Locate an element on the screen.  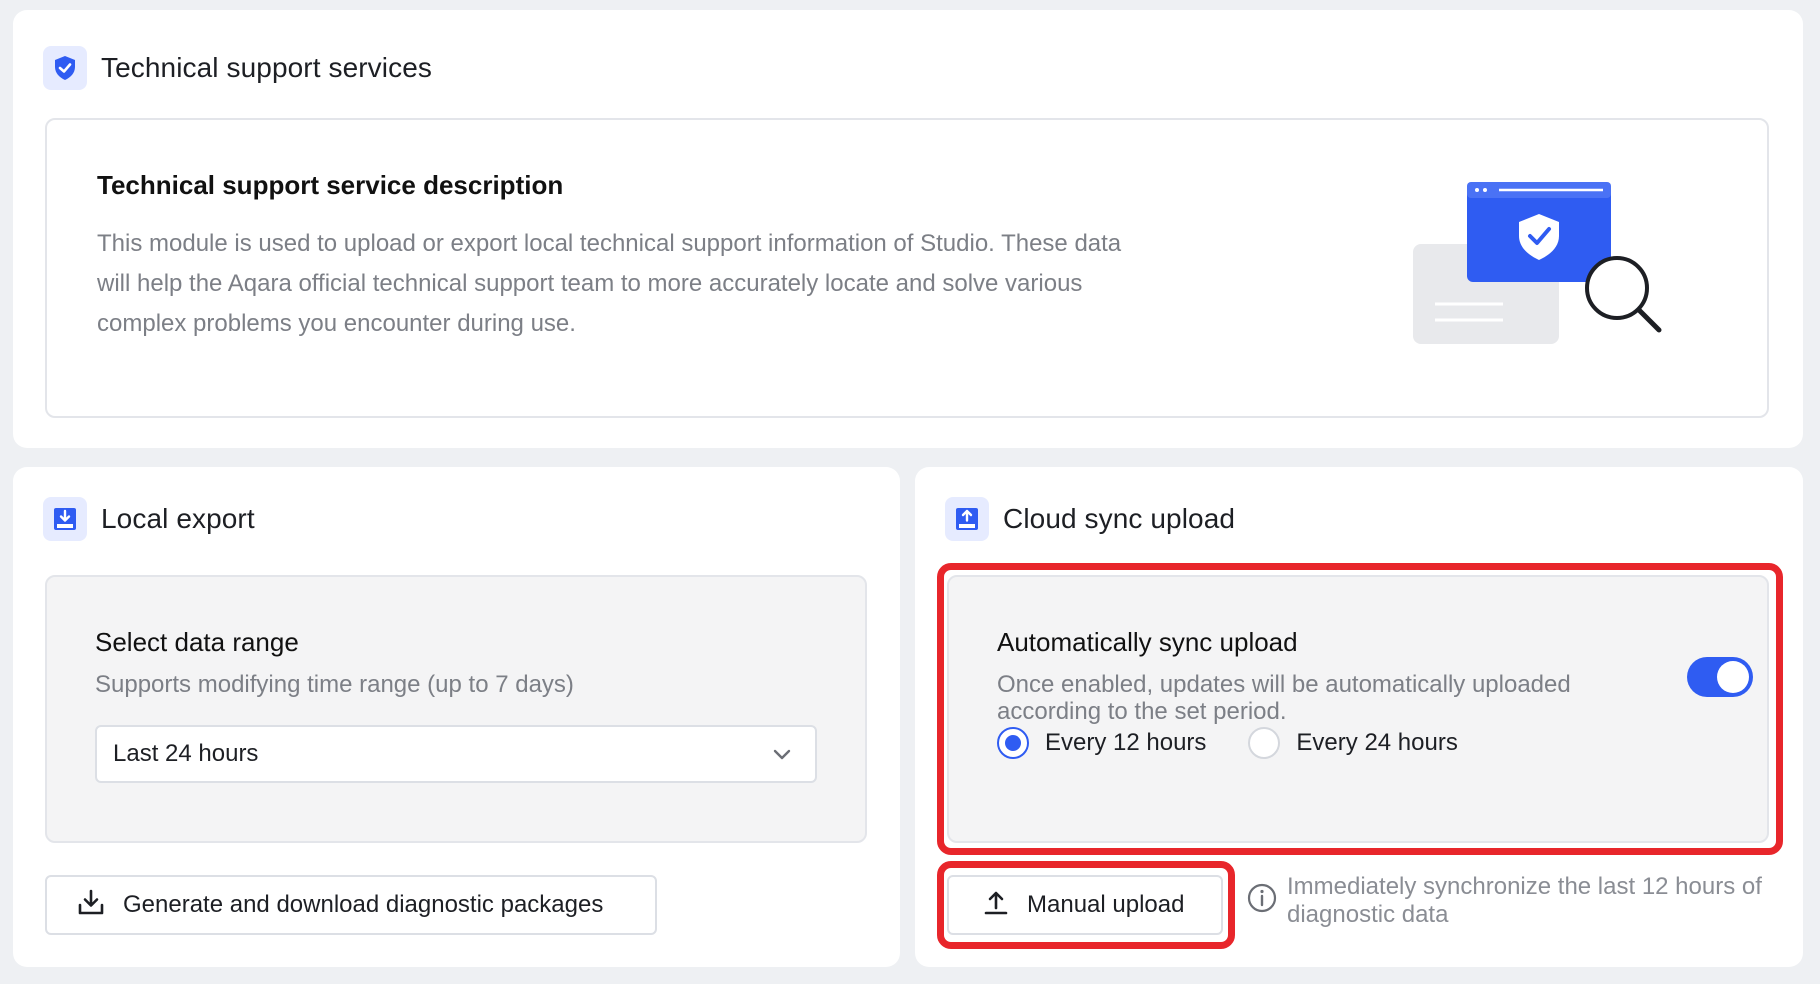
auto-sync-title: Automatically sync upload is located at coordinates (1147, 642).